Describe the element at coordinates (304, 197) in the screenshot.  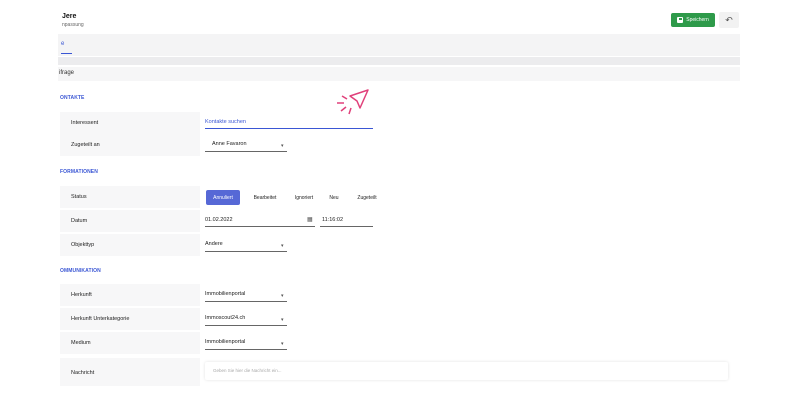
I see `status-option-ignoriert: Ignoriert` at that location.